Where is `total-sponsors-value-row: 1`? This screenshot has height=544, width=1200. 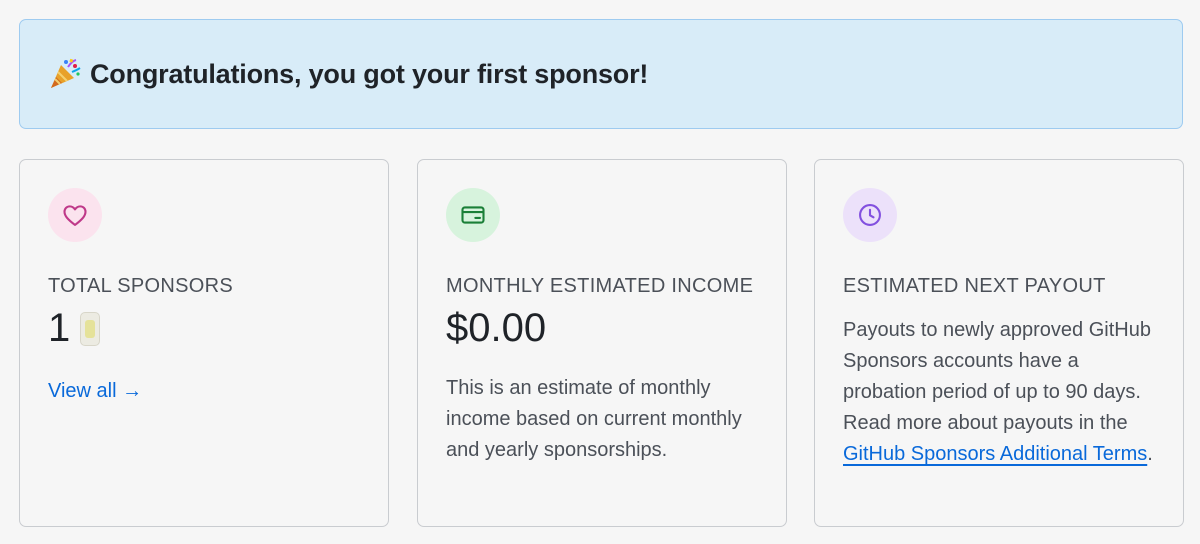 total-sponsors-value-row: 1 is located at coordinates (204, 328).